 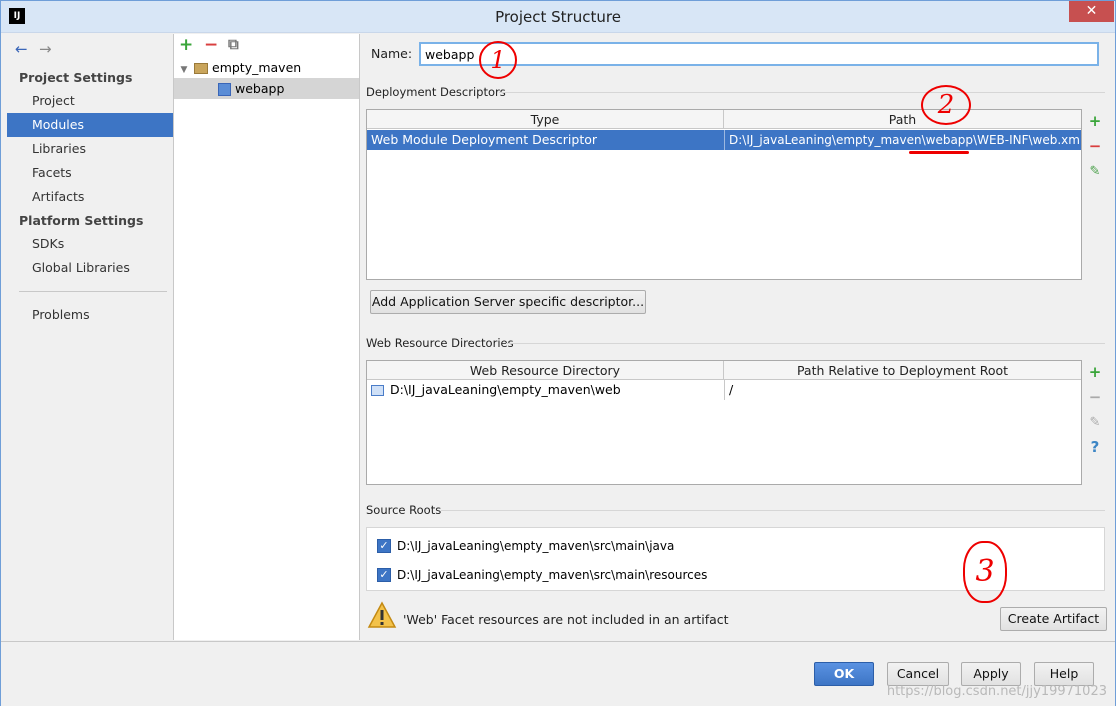 I want to click on edit-descriptor-icon: ✎, so click(x=1095, y=171).